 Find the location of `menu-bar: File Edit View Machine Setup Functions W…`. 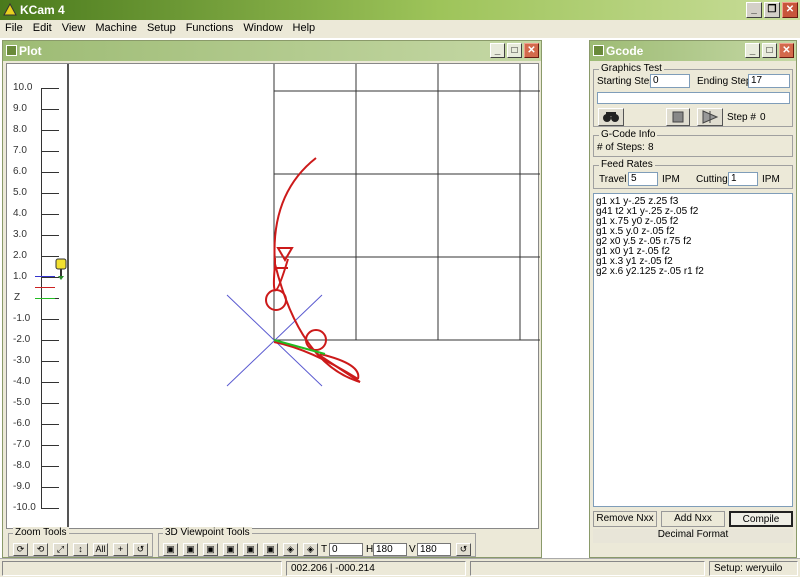

menu-bar: File Edit View Machine Setup Functions W… is located at coordinates (400, 29).